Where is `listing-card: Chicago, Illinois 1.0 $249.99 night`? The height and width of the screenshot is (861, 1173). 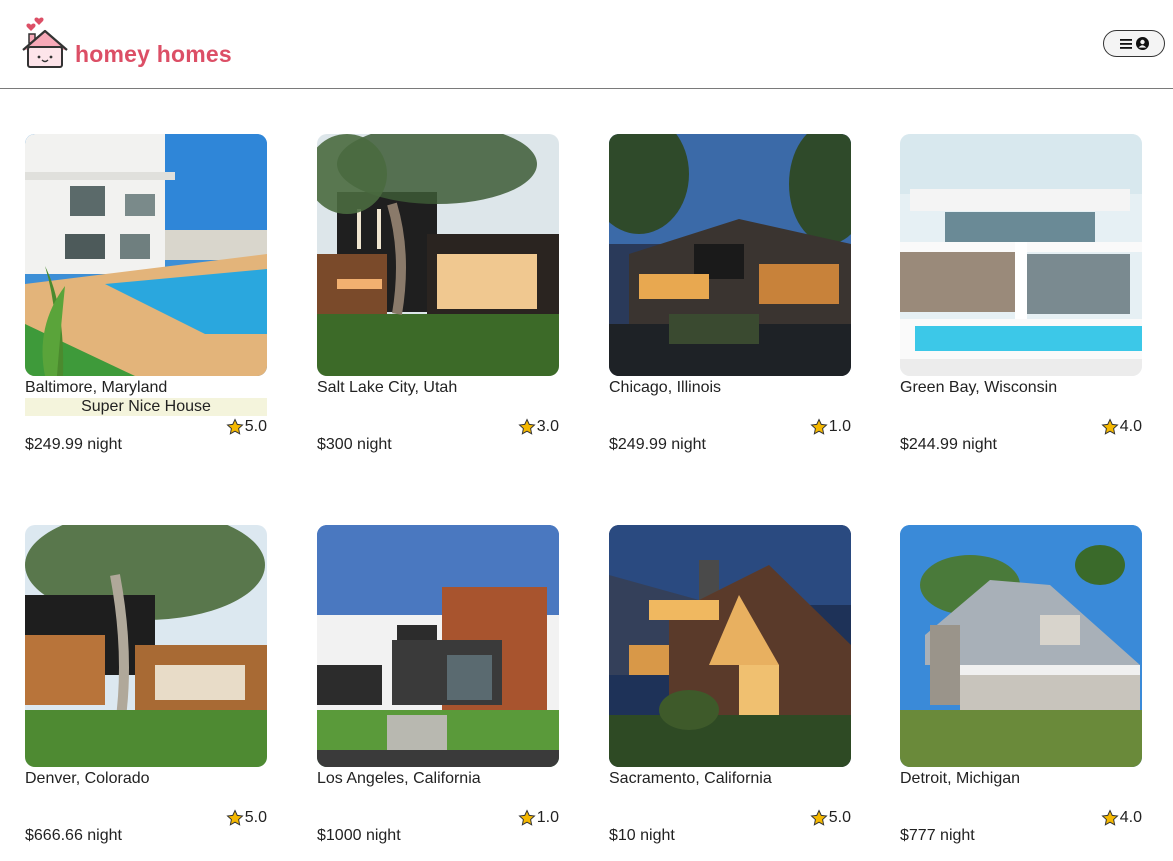 listing-card: Chicago, Illinois 1.0 $249.99 night is located at coordinates (730, 299).